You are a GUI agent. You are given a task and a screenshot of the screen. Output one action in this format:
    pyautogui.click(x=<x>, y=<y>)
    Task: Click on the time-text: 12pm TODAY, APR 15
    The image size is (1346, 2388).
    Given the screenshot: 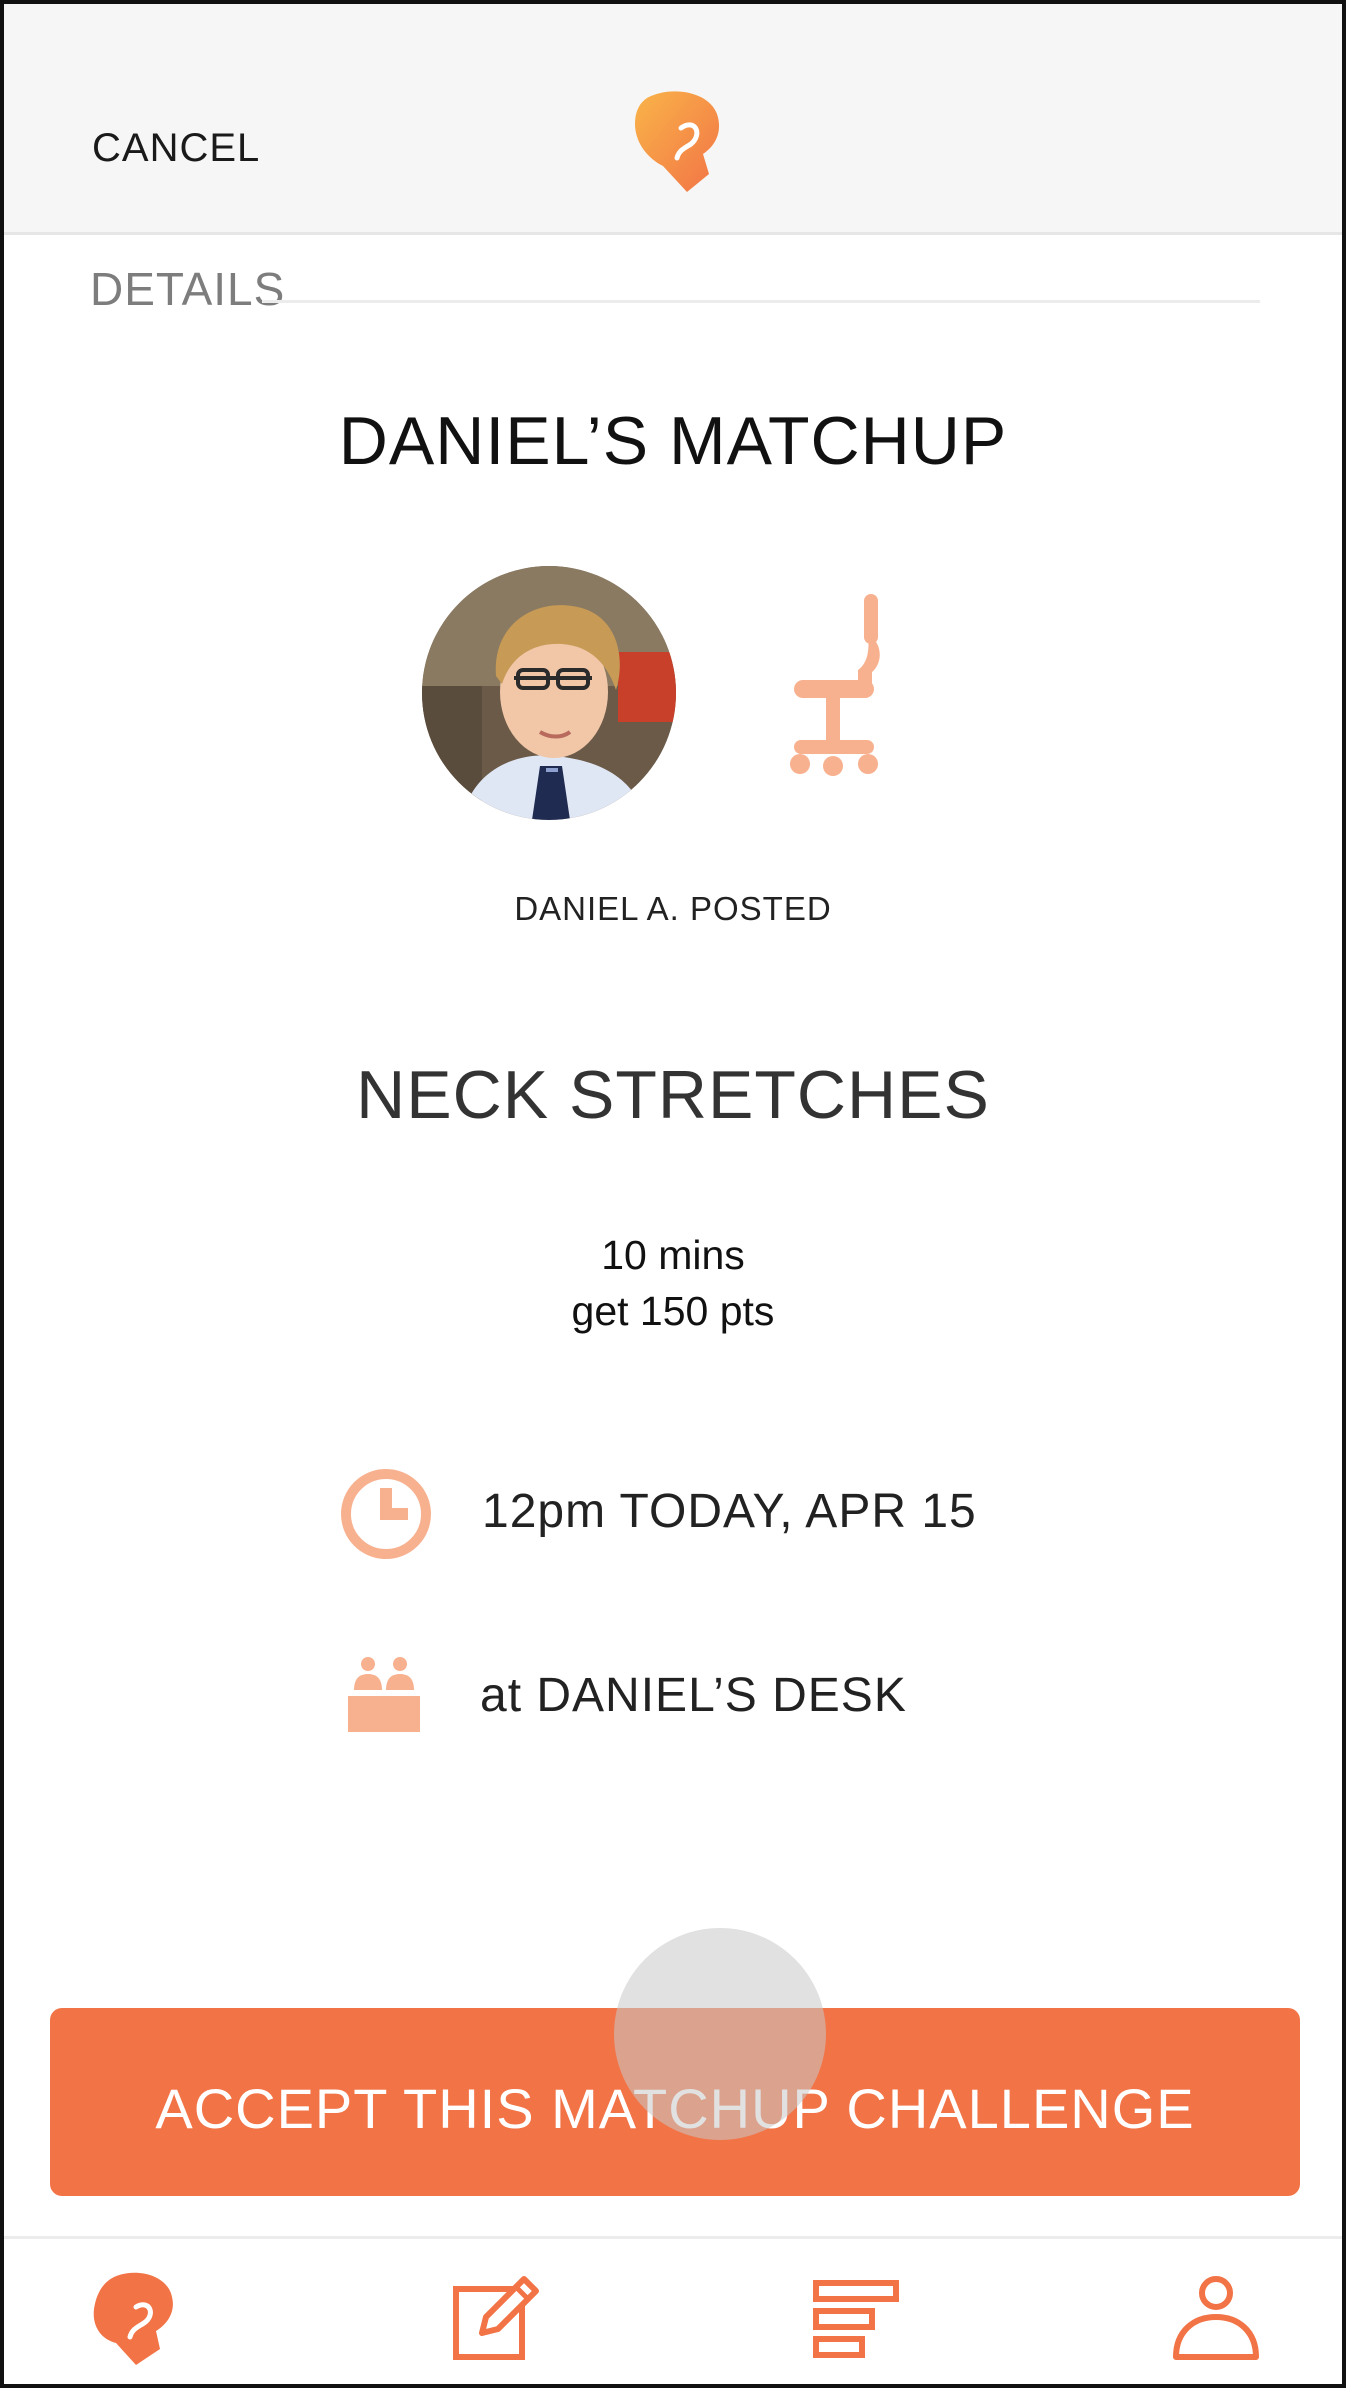 What is the action you would take?
    pyautogui.click(x=729, y=1511)
    